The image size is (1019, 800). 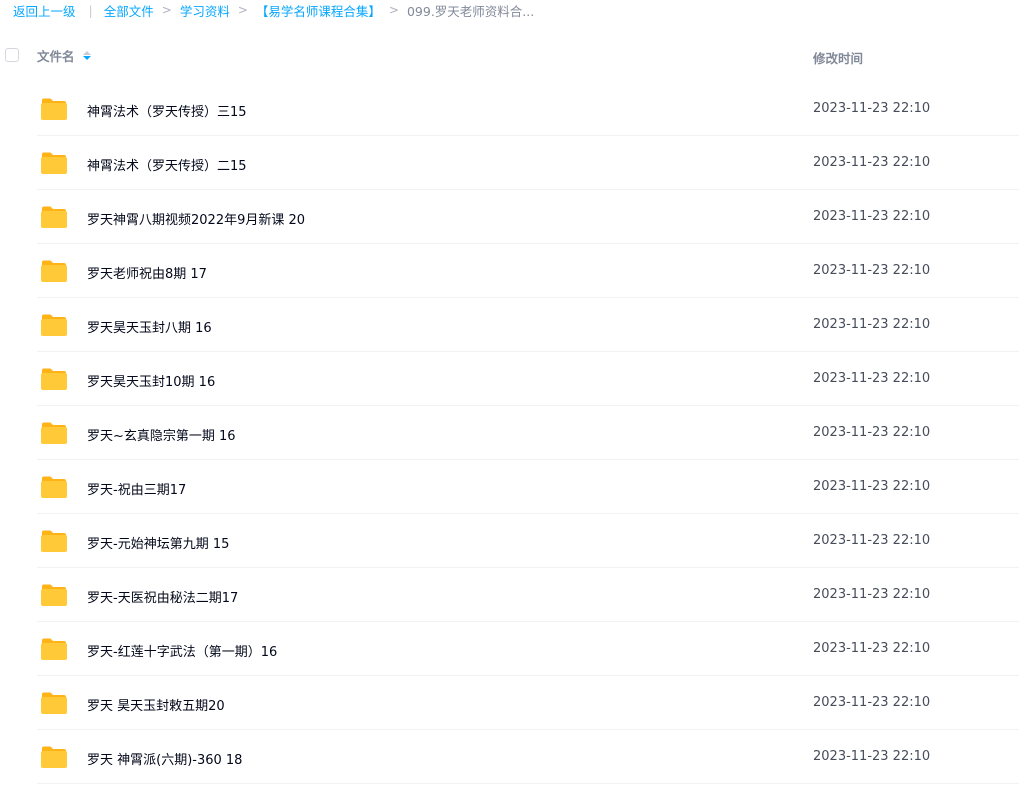 I want to click on breadcrumb-item-all-files: 全部文件, so click(x=129, y=10).